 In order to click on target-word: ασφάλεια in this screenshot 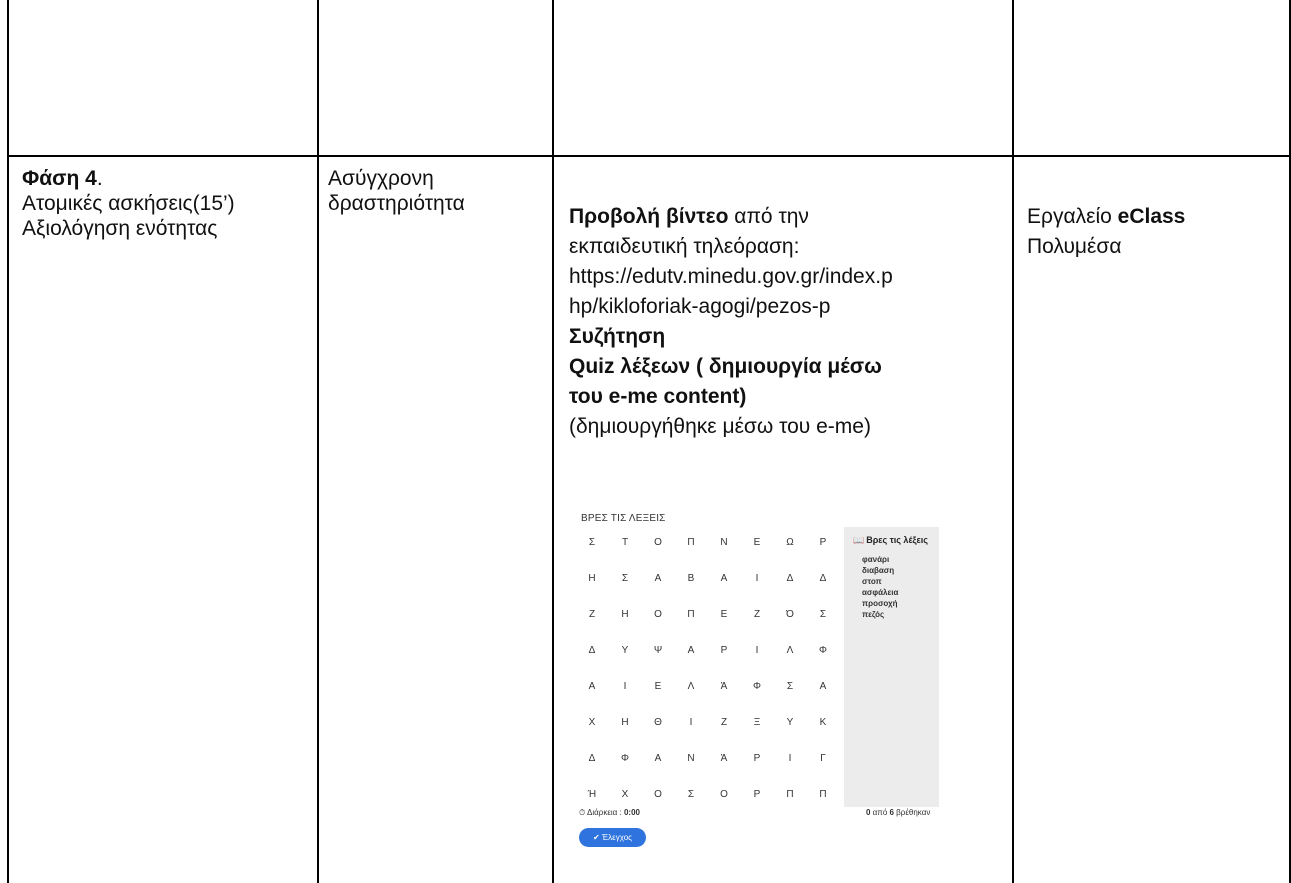, I will do `click(880, 592)`.